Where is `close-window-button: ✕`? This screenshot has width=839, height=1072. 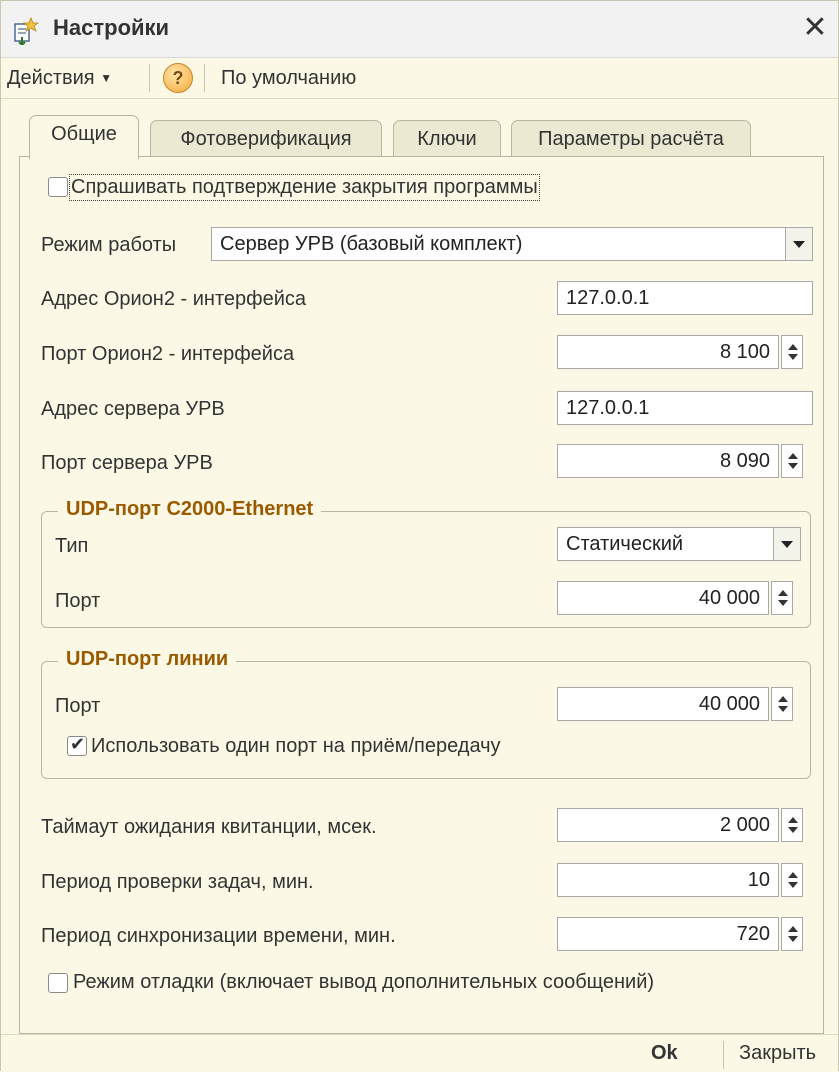 close-window-button: ✕ is located at coordinates (815, 28).